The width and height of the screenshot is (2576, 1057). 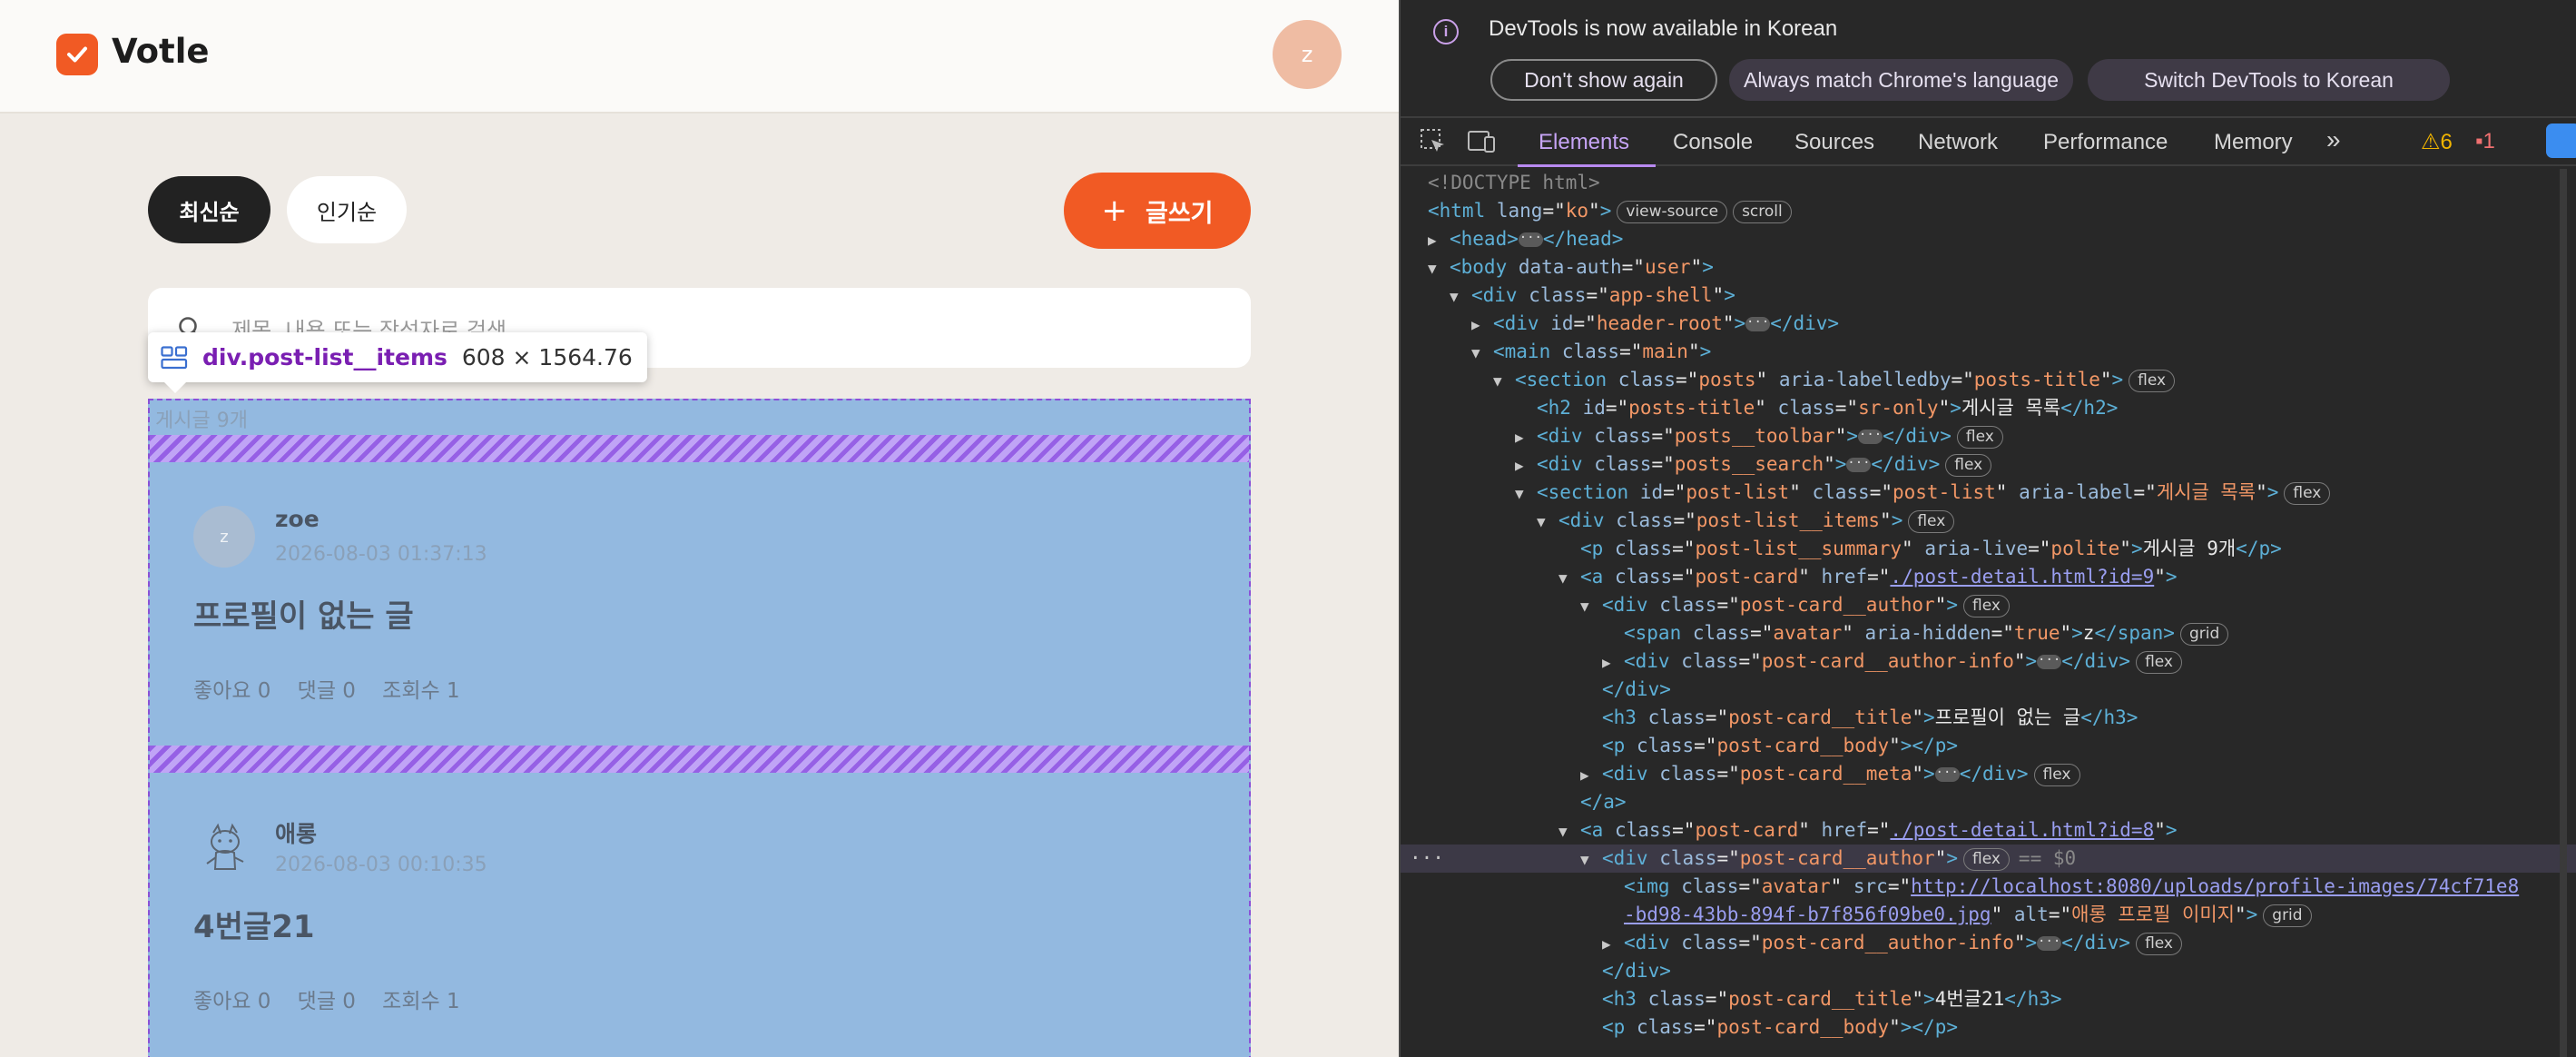 I want to click on match-chrome-language-button: Always match Chrome's language, so click(x=1901, y=80).